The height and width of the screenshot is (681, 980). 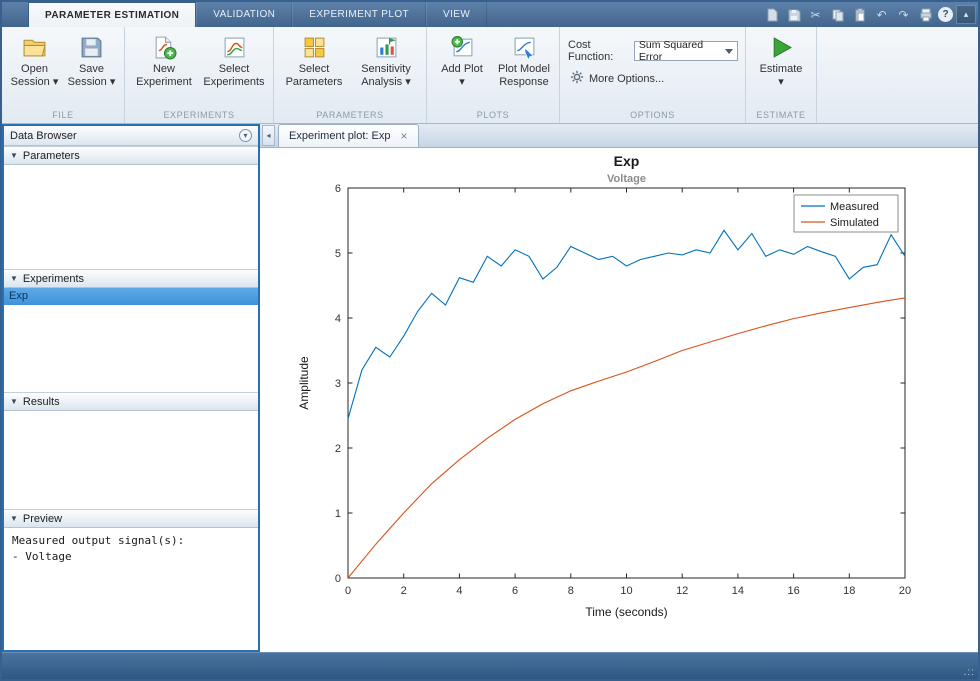 I want to click on ribbon-group-file: Open Session ▾ Save Session ▾ FILE, so click(x=63, y=75).